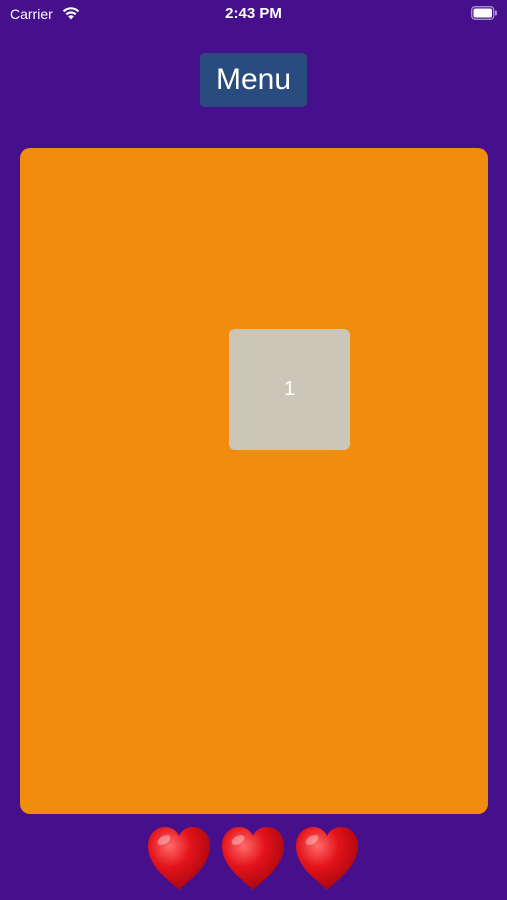 The width and height of the screenshot is (507, 900). I want to click on menu-button: Menu, so click(253, 80).